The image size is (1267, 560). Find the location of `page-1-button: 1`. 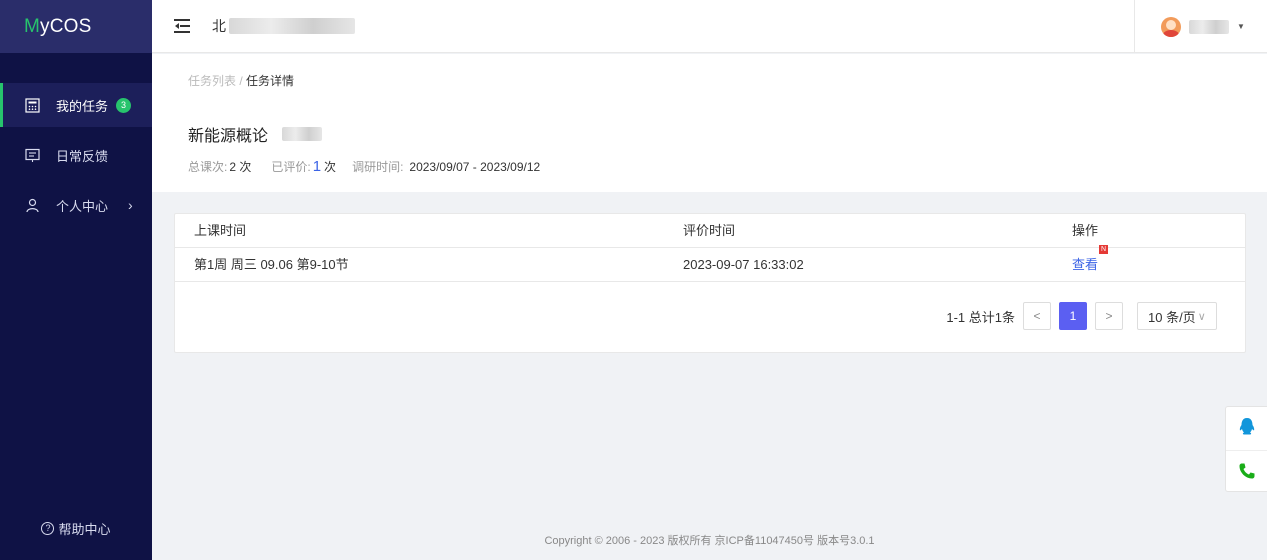

page-1-button: 1 is located at coordinates (1073, 316).